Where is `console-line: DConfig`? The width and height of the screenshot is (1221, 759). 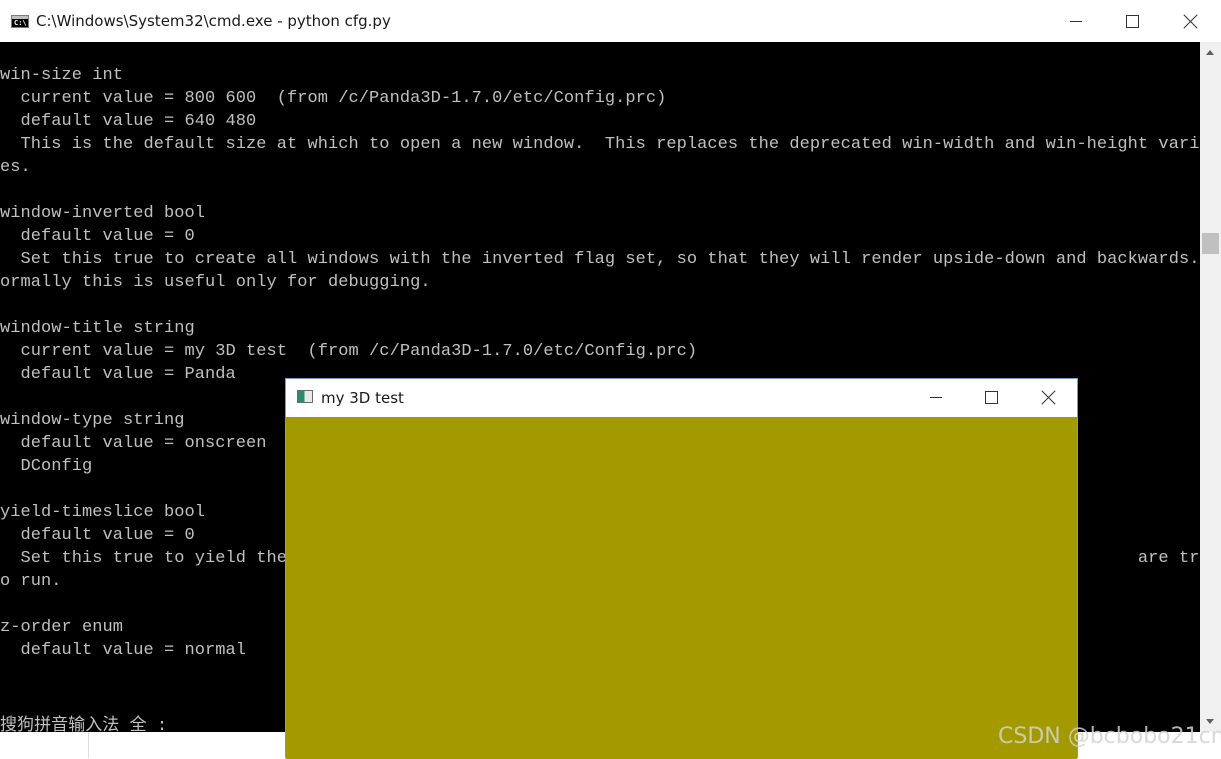
console-line: DConfig is located at coordinates (46, 466).